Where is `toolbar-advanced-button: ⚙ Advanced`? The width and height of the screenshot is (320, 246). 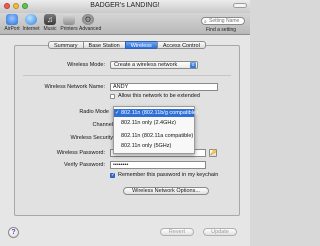
toolbar-advanced-button: ⚙ Advanced is located at coordinates (90, 23).